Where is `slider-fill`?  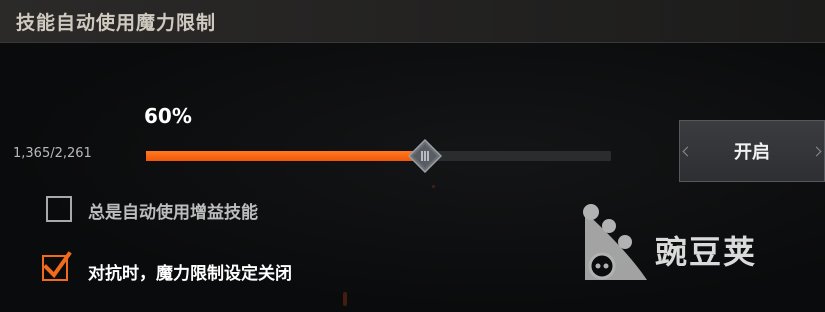 slider-fill is located at coordinates (285, 156).